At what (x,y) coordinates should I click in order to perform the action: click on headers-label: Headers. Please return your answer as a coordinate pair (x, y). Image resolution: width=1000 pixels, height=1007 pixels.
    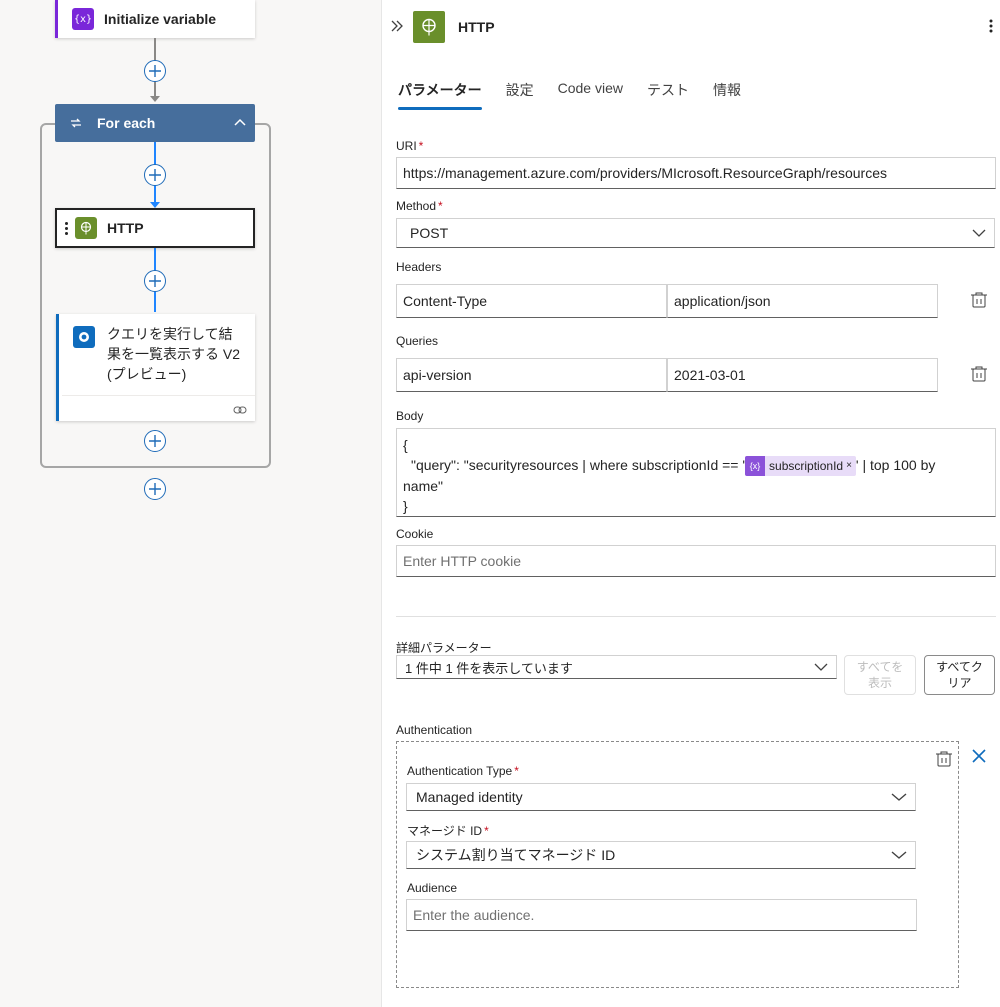
    Looking at the image, I should click on (419, 267).